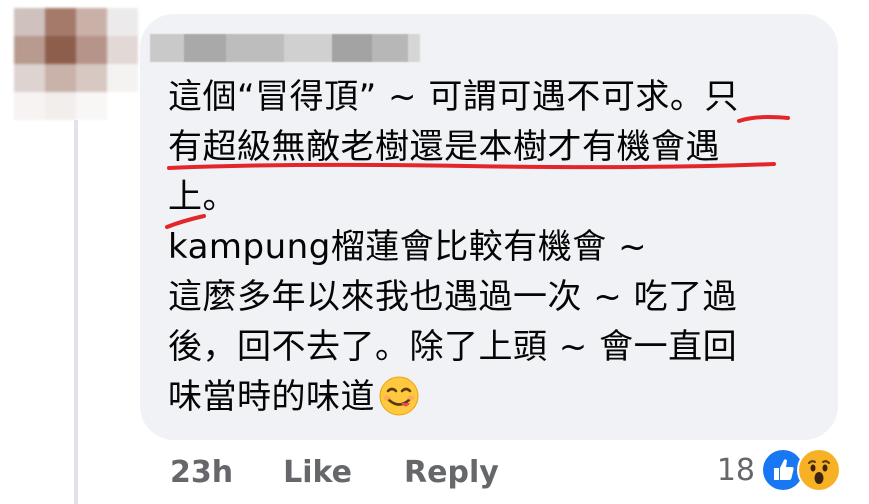 This screenshot has width=869, height=504. I want to click on reaction-summary: 18, so click(779, 470).